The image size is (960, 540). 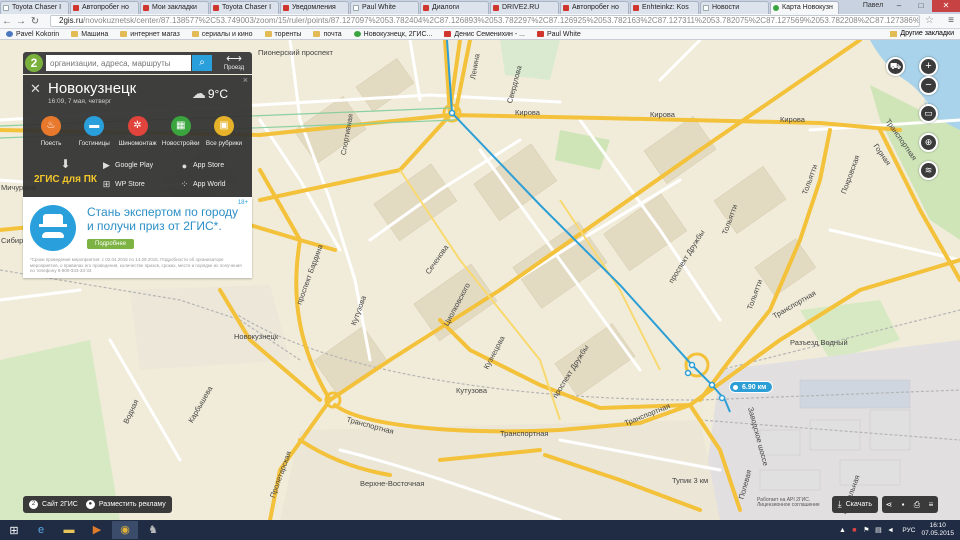 I want to click on bookmark-item: Машина, so click(x=89, y=34).